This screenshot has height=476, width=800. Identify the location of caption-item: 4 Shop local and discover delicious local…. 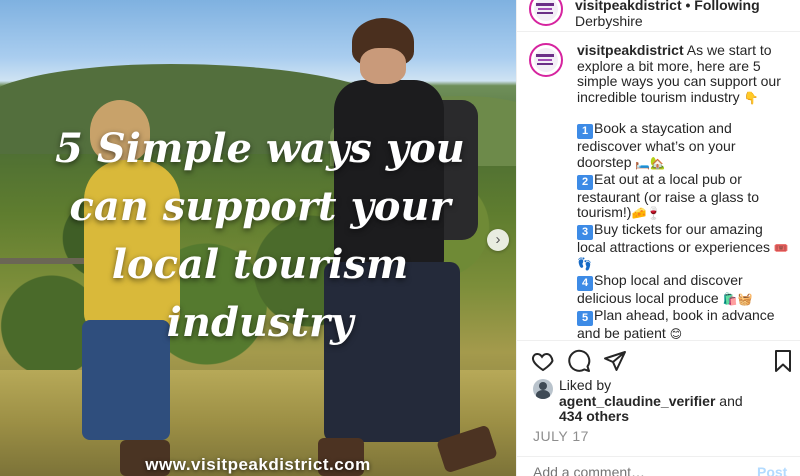
(685, 289).